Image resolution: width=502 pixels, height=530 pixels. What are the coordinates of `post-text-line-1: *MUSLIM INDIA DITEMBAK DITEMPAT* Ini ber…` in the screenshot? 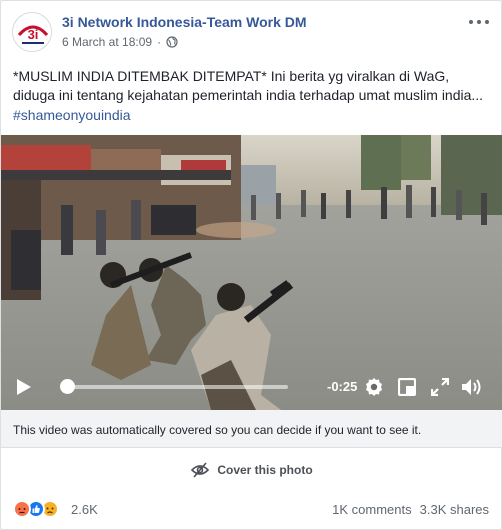 It's located at (231, 76).